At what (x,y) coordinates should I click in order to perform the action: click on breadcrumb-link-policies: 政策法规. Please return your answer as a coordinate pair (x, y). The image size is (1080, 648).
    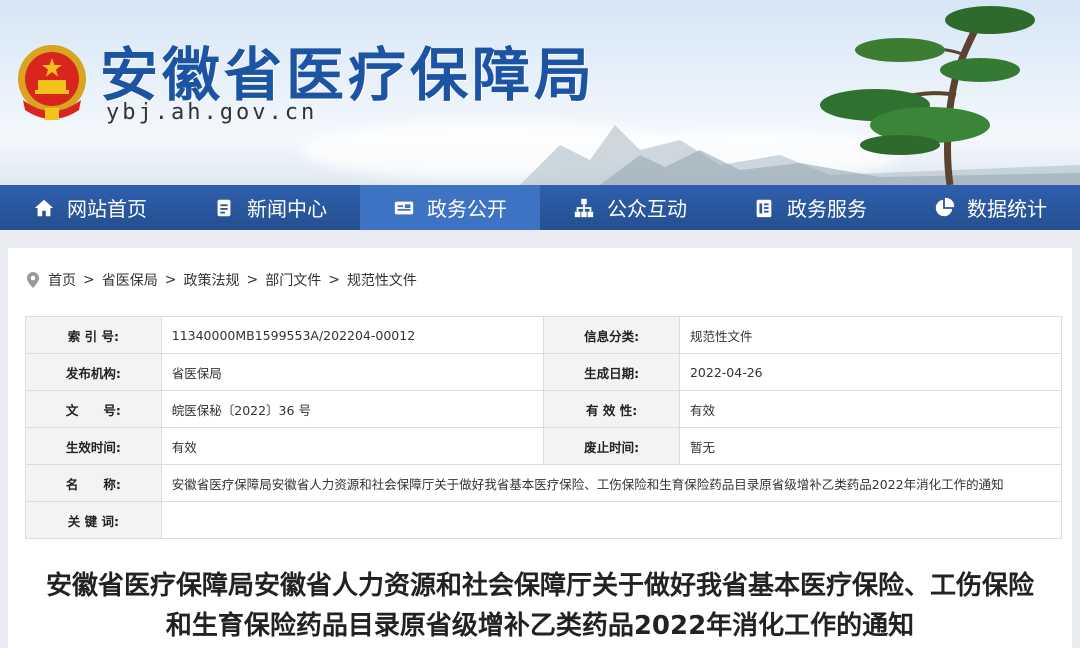
    Looking at the image, I should click on (211, 280).